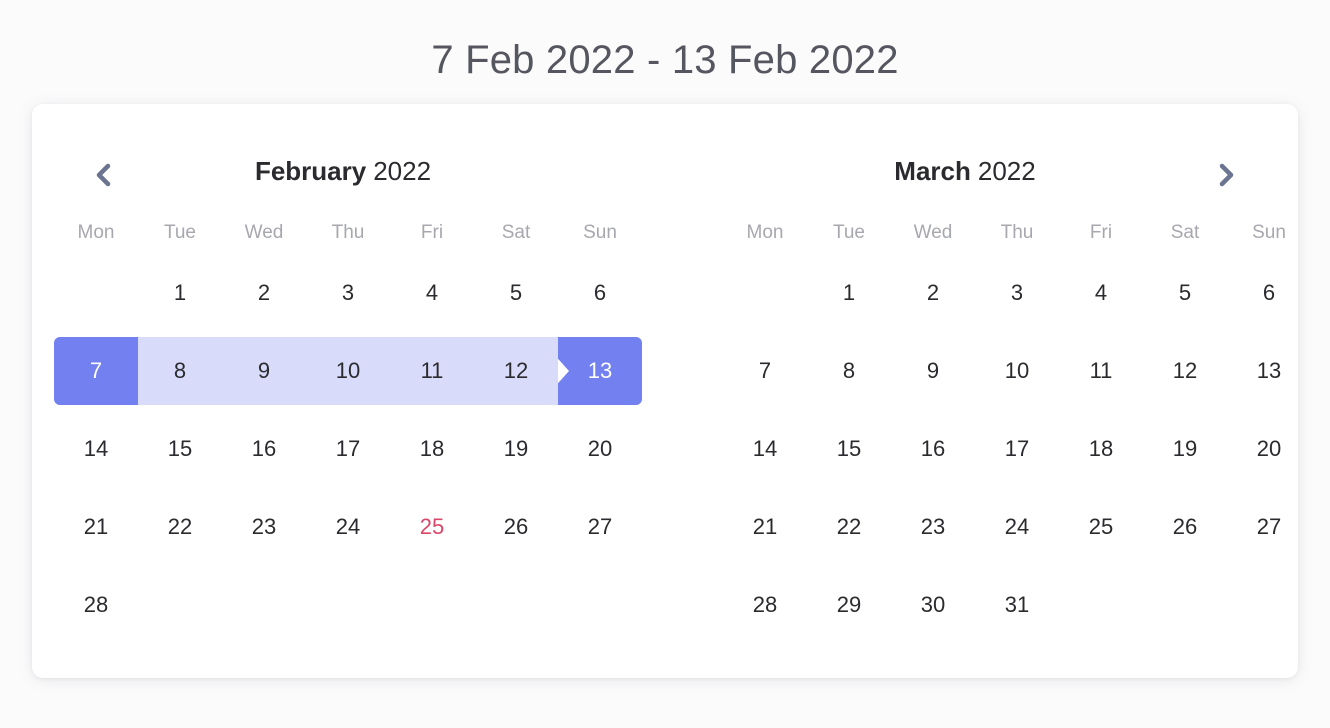  What do you see at coordinates (96, 449) in the screenshot?
I see `day-cell-february-14: 14` at bounding box center [96, 449].